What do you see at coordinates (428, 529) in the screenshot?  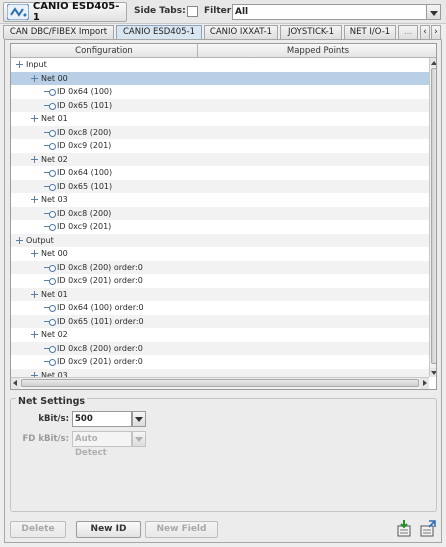 I see `export-icon` at bounding box center [428, 529].